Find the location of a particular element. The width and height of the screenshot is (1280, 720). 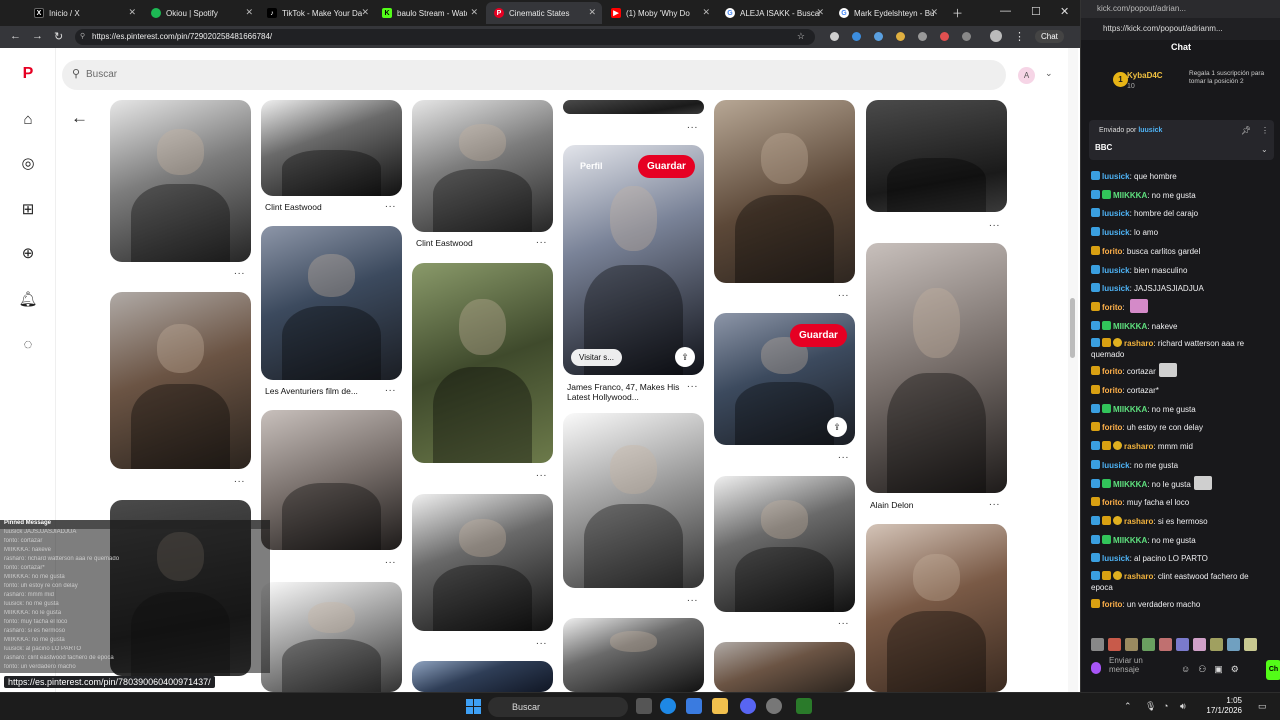

chat-message: MIIKKKA: no le gusta is located at coordinates (1181, 485).